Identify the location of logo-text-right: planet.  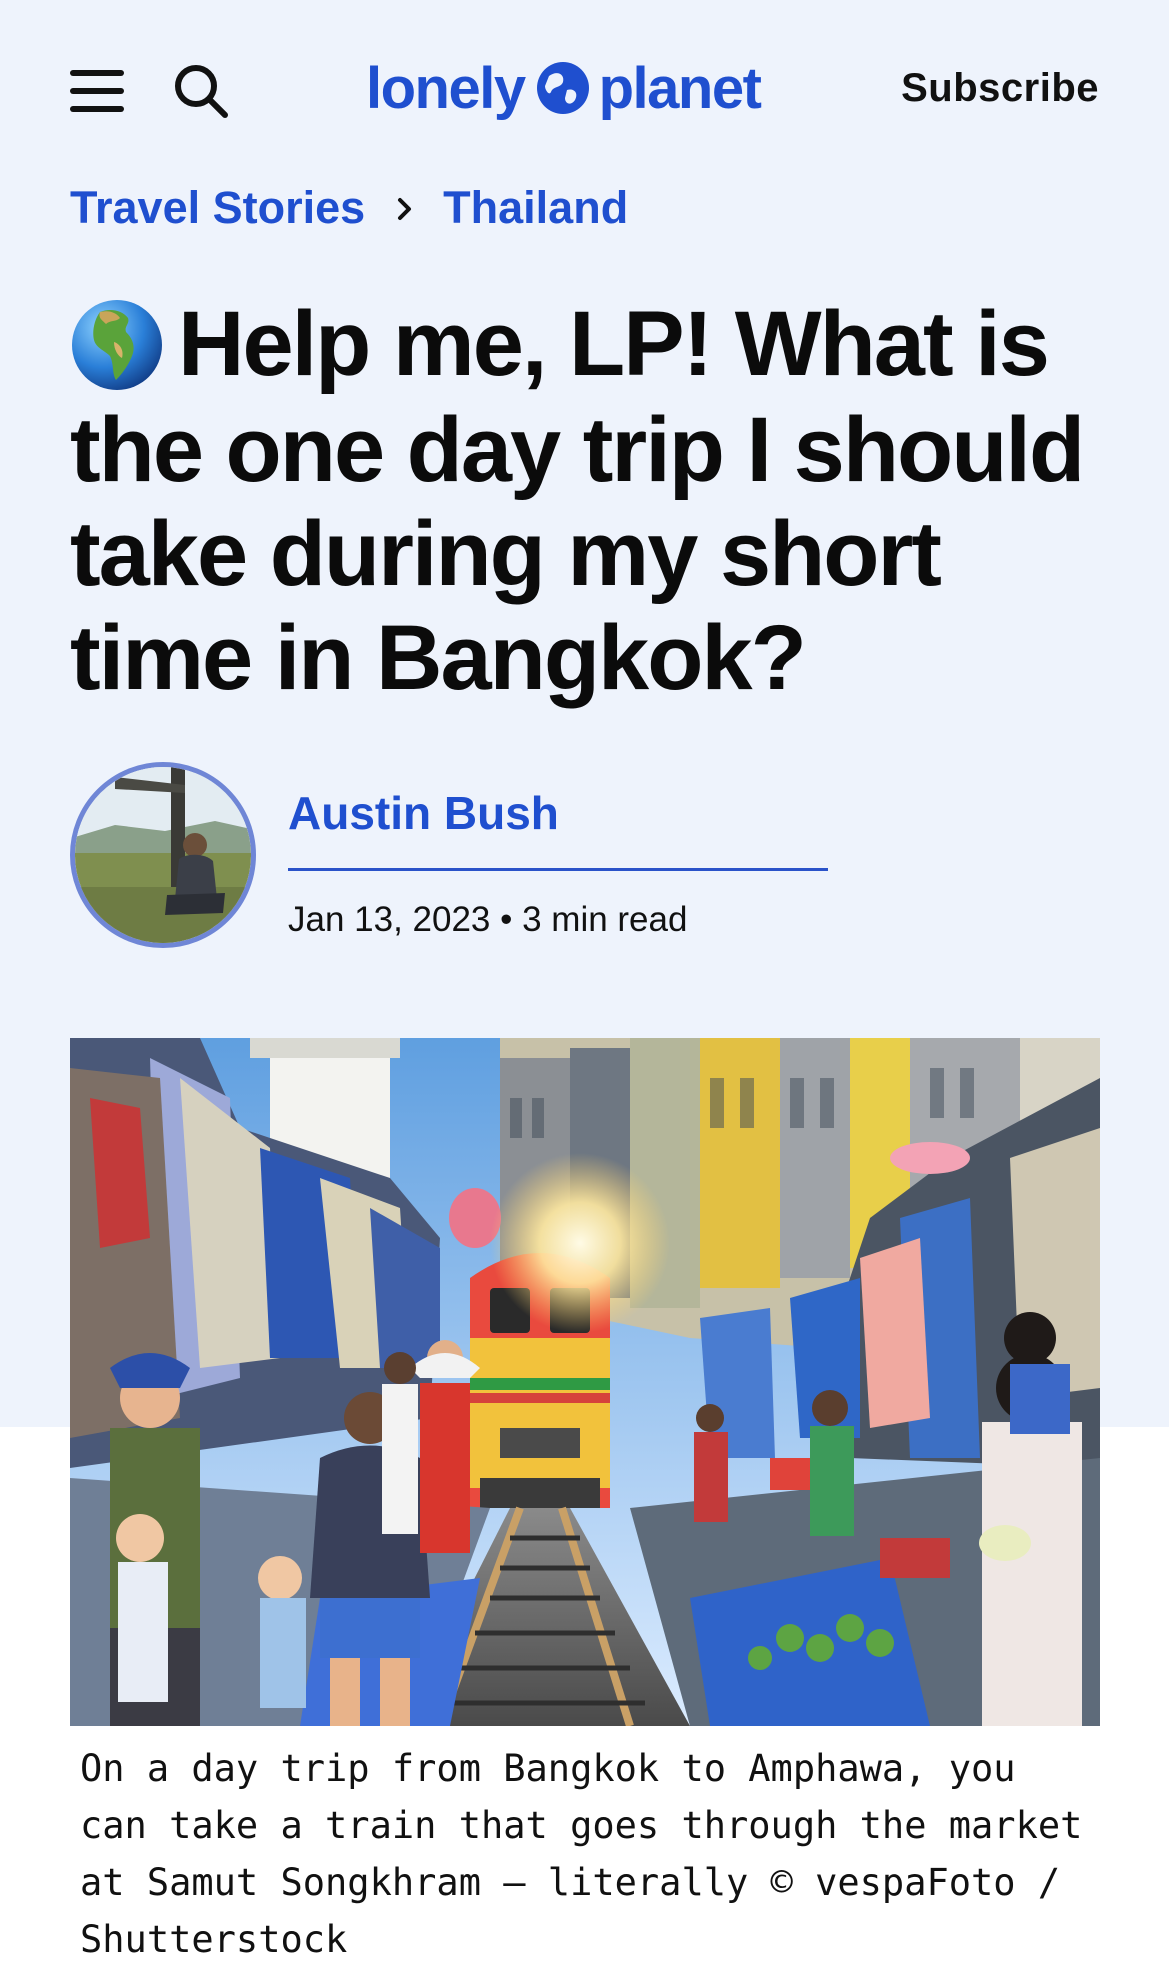
(680, 88).